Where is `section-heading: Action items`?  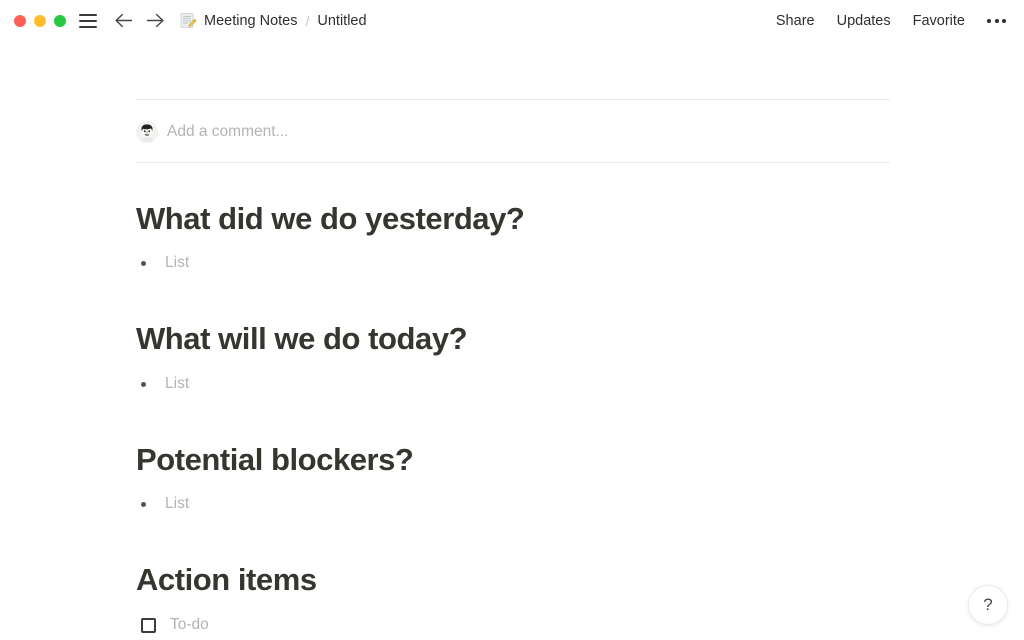 section-heading: Action items is located at coordinates (226, 580).